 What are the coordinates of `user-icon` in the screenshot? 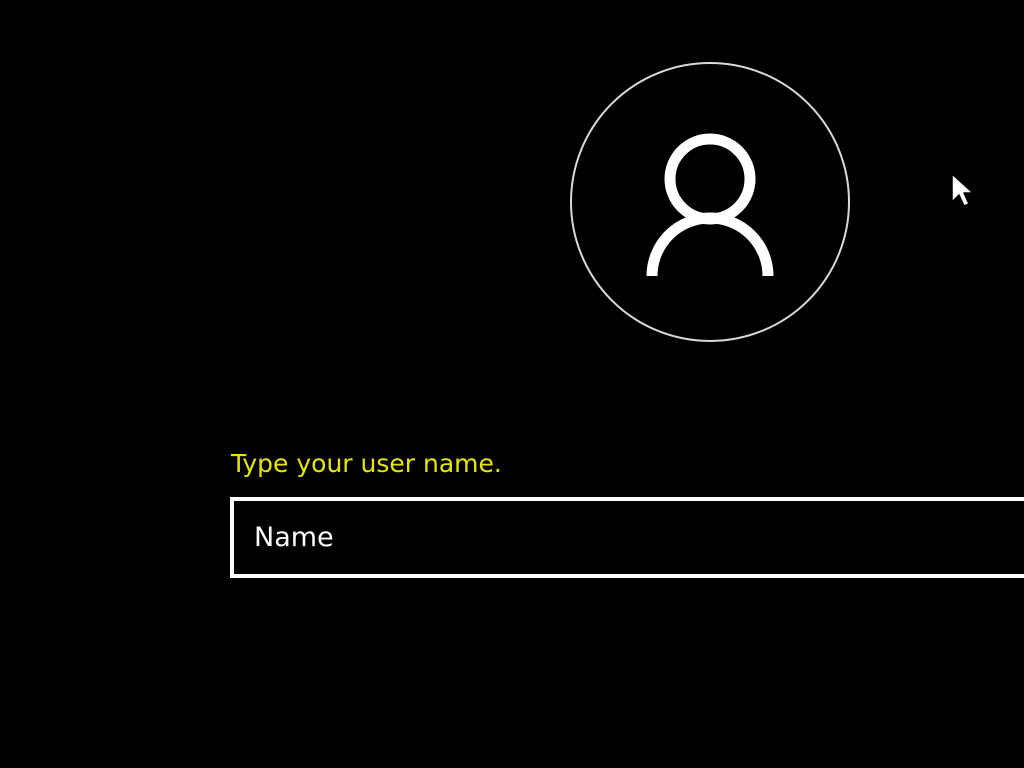 It's located at (710, 202).